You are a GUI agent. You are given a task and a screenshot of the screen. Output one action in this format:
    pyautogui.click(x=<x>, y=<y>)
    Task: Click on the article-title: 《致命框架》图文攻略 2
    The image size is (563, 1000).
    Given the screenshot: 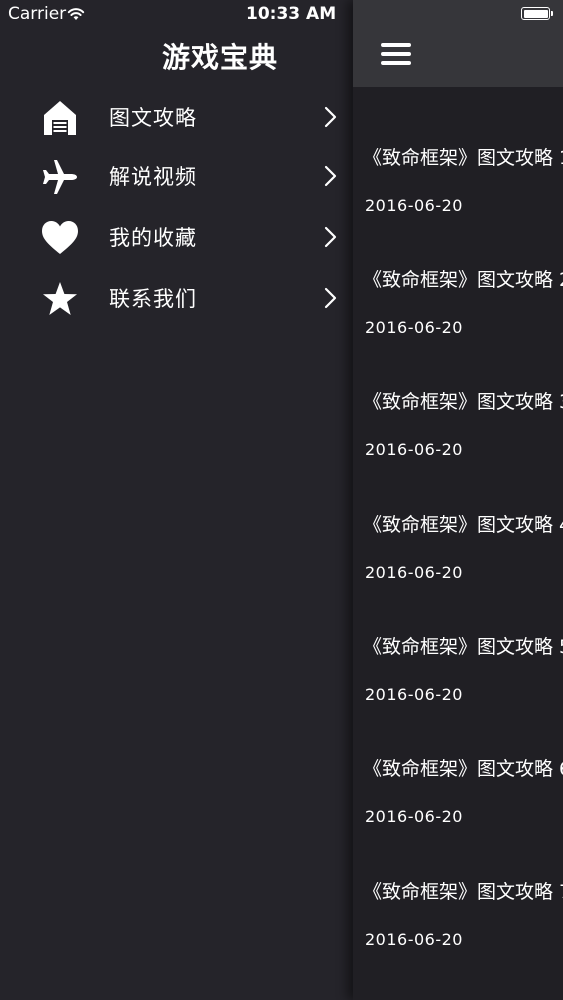 What is the action you would take?
    pyautogui.click(x=463, y=280)
    